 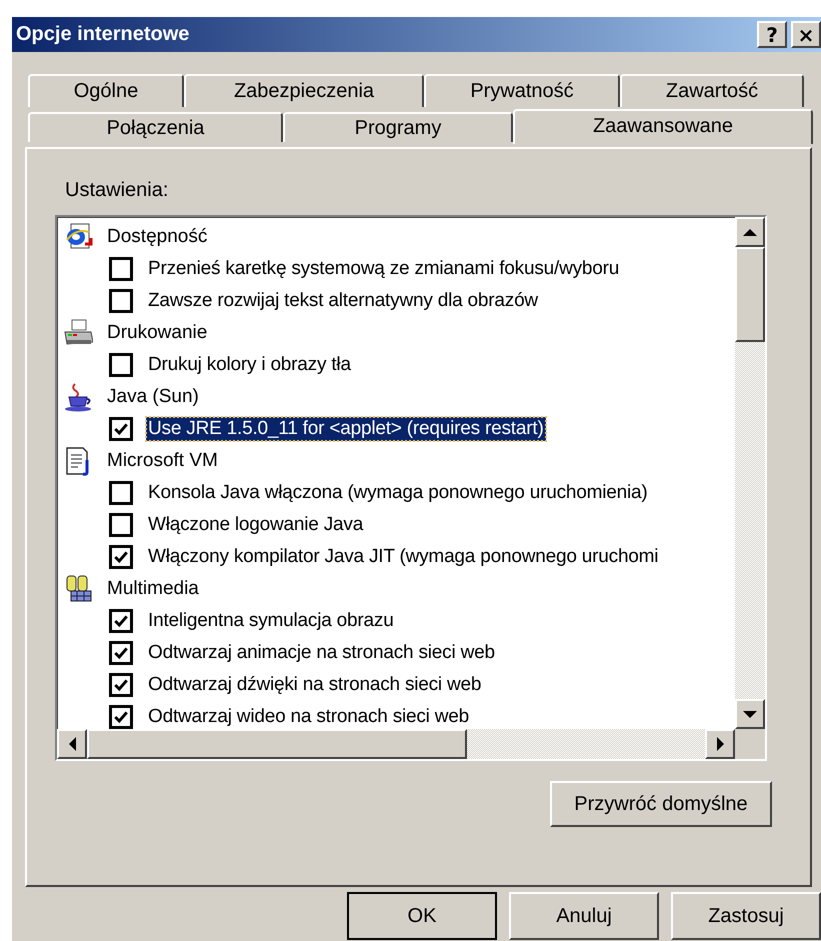 What do you see at coordinates (103, 34) in the screenshot?
I see `window-title: Opcje internetowe` at bounding box center [103, 34].